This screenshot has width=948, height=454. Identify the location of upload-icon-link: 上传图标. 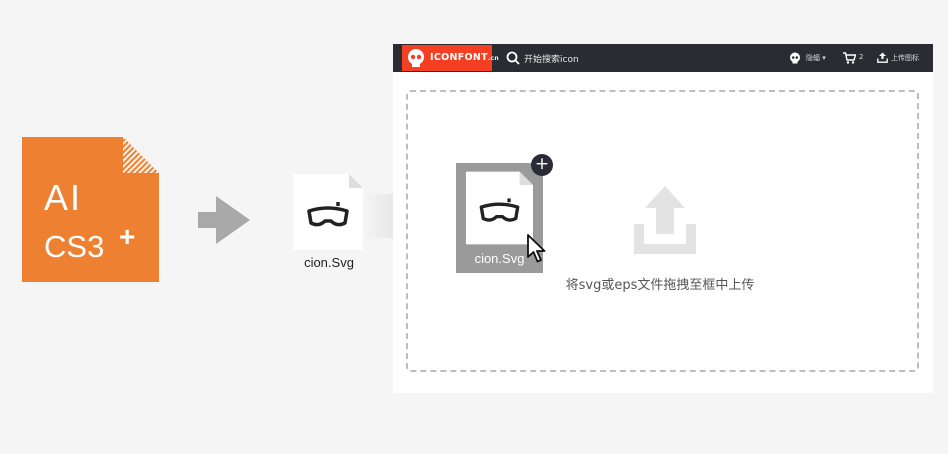
(905, 58).